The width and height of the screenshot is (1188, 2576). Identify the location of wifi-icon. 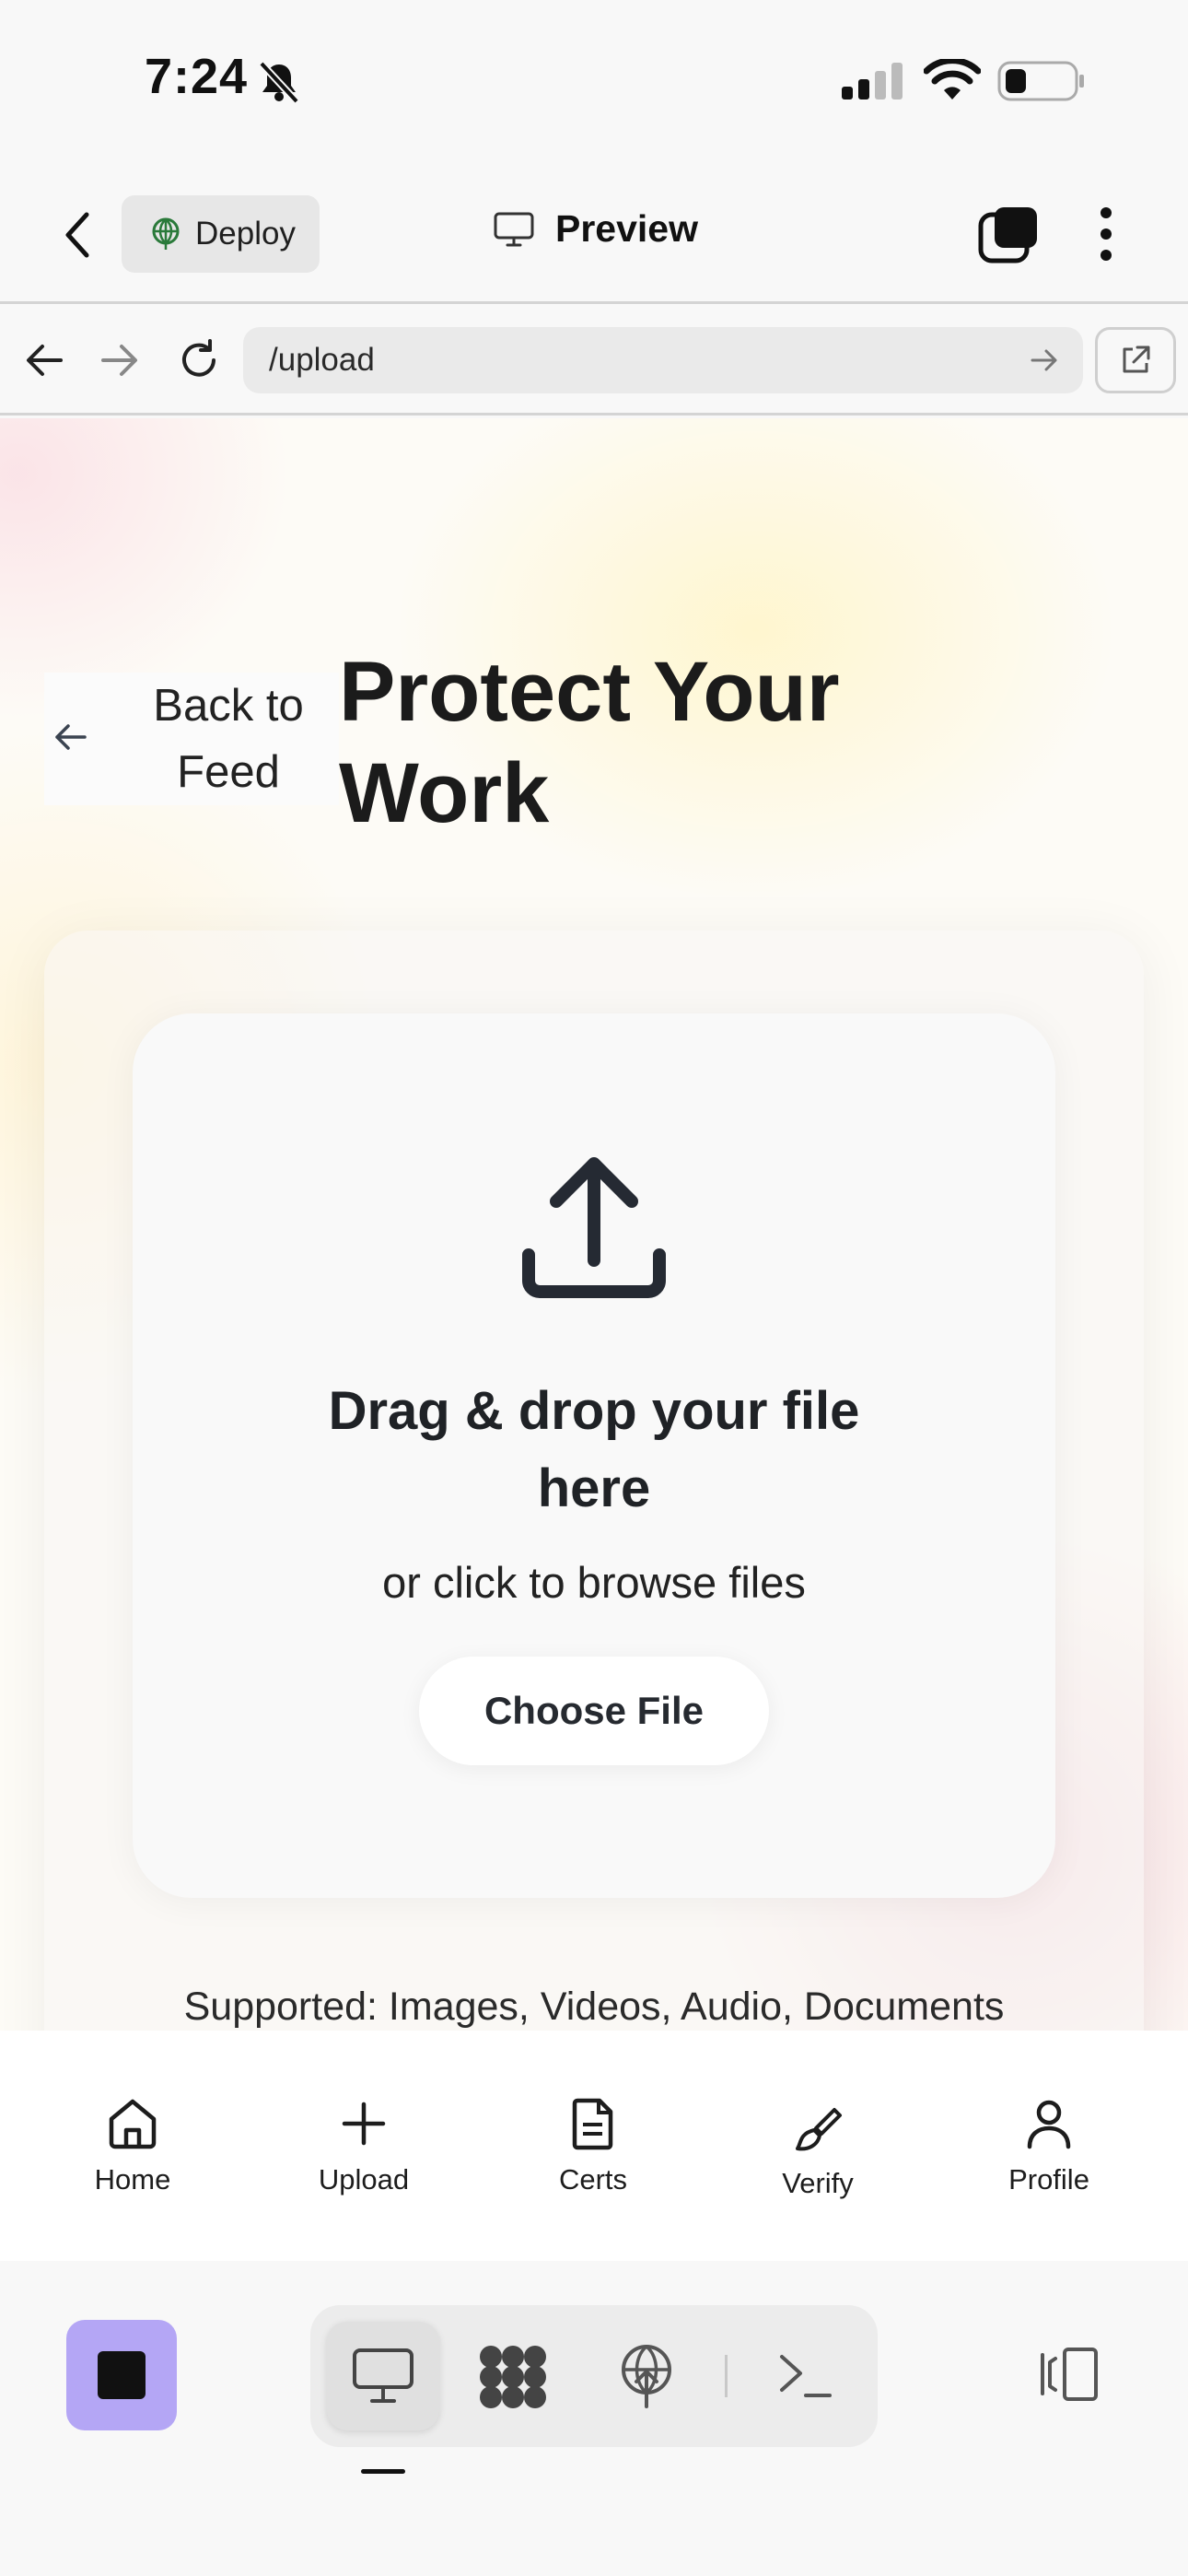
(952, 80).